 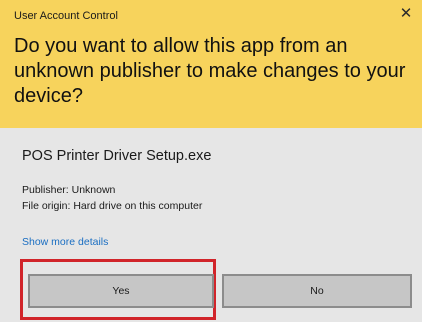 I want to click on close-icon: ✕, so click(x=406, y=14).